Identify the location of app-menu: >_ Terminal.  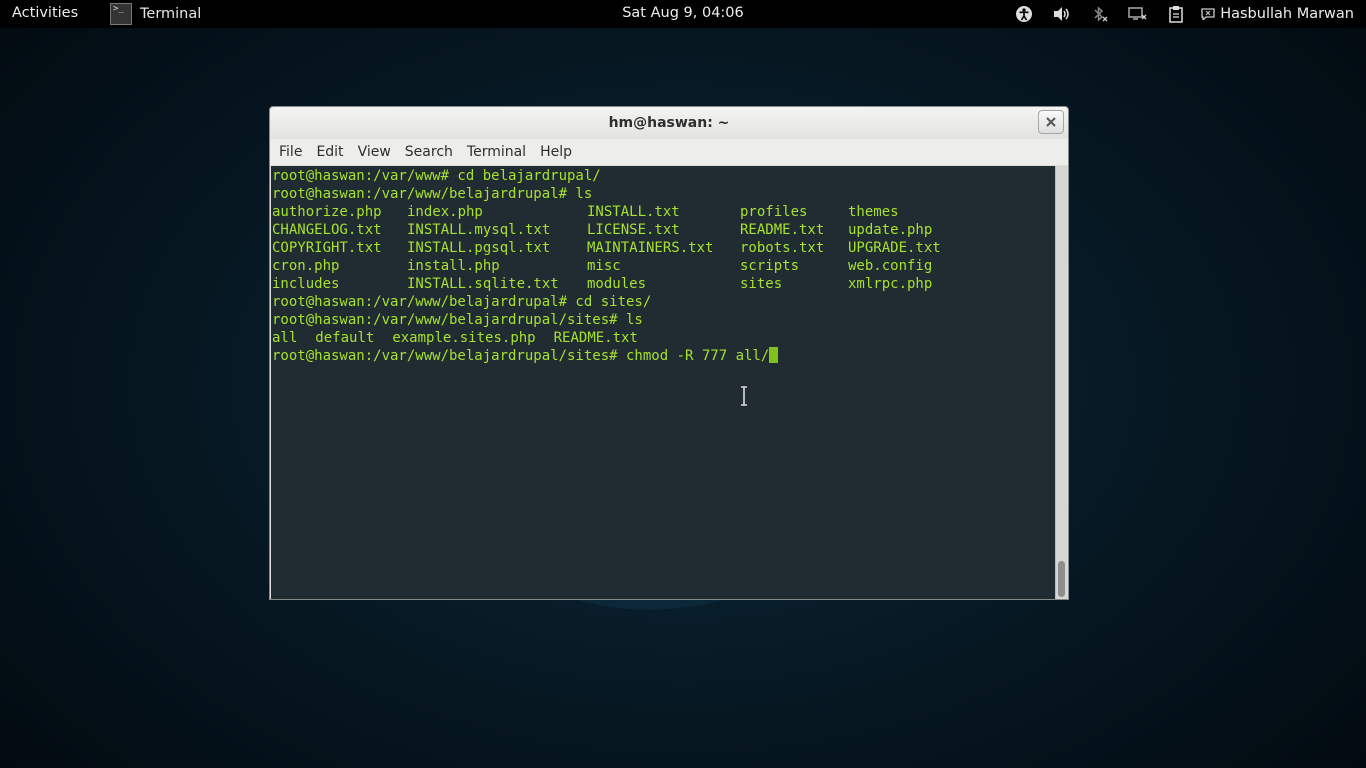
(155, 14).